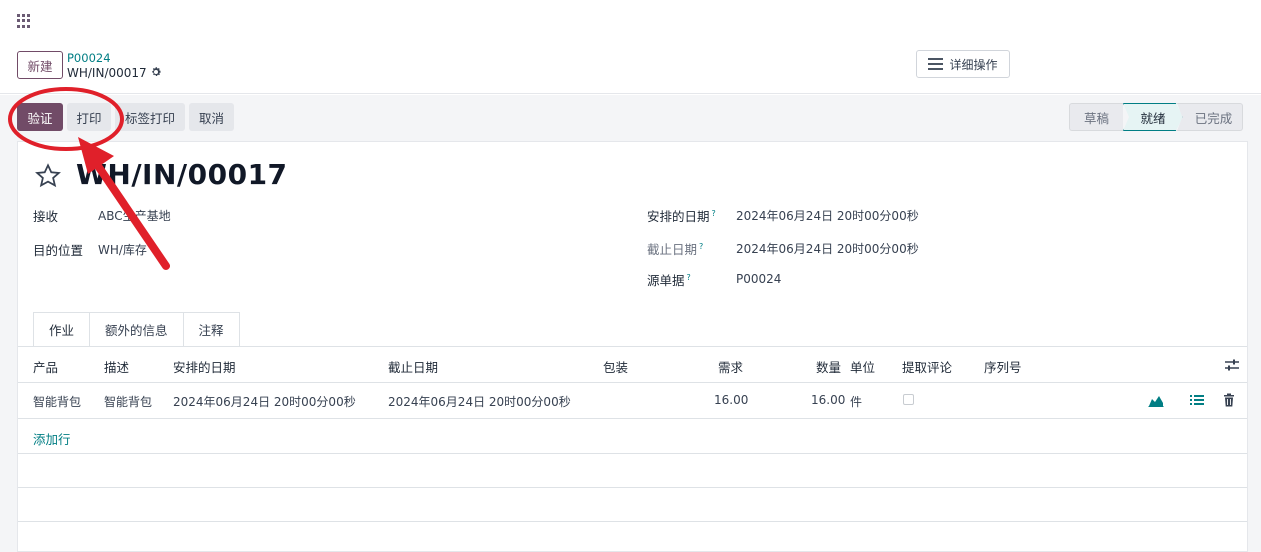  I want to click on field-label-source-doc: 源单据?, so click(669, 279).